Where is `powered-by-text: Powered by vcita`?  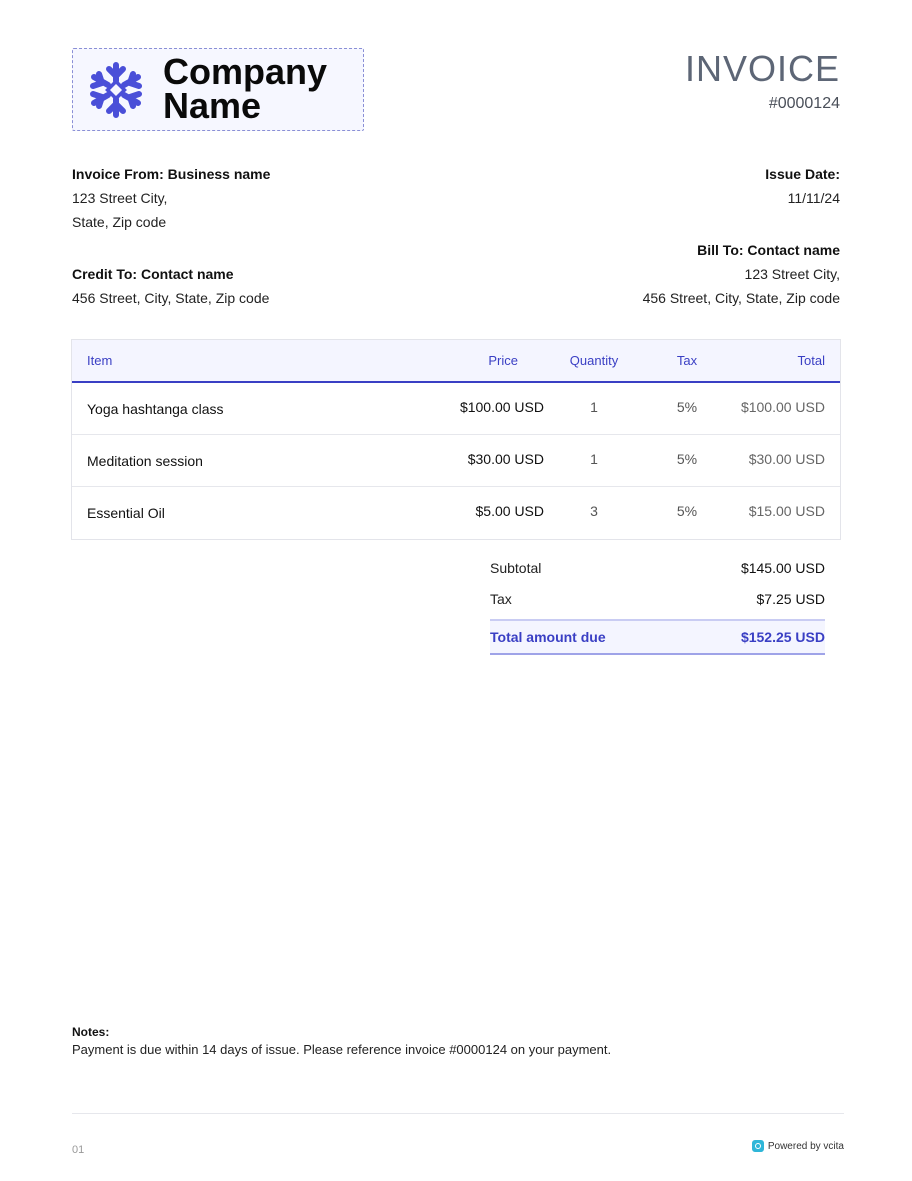
powered-by-text: Powered by vcita is located at coordinates (805, 1146).